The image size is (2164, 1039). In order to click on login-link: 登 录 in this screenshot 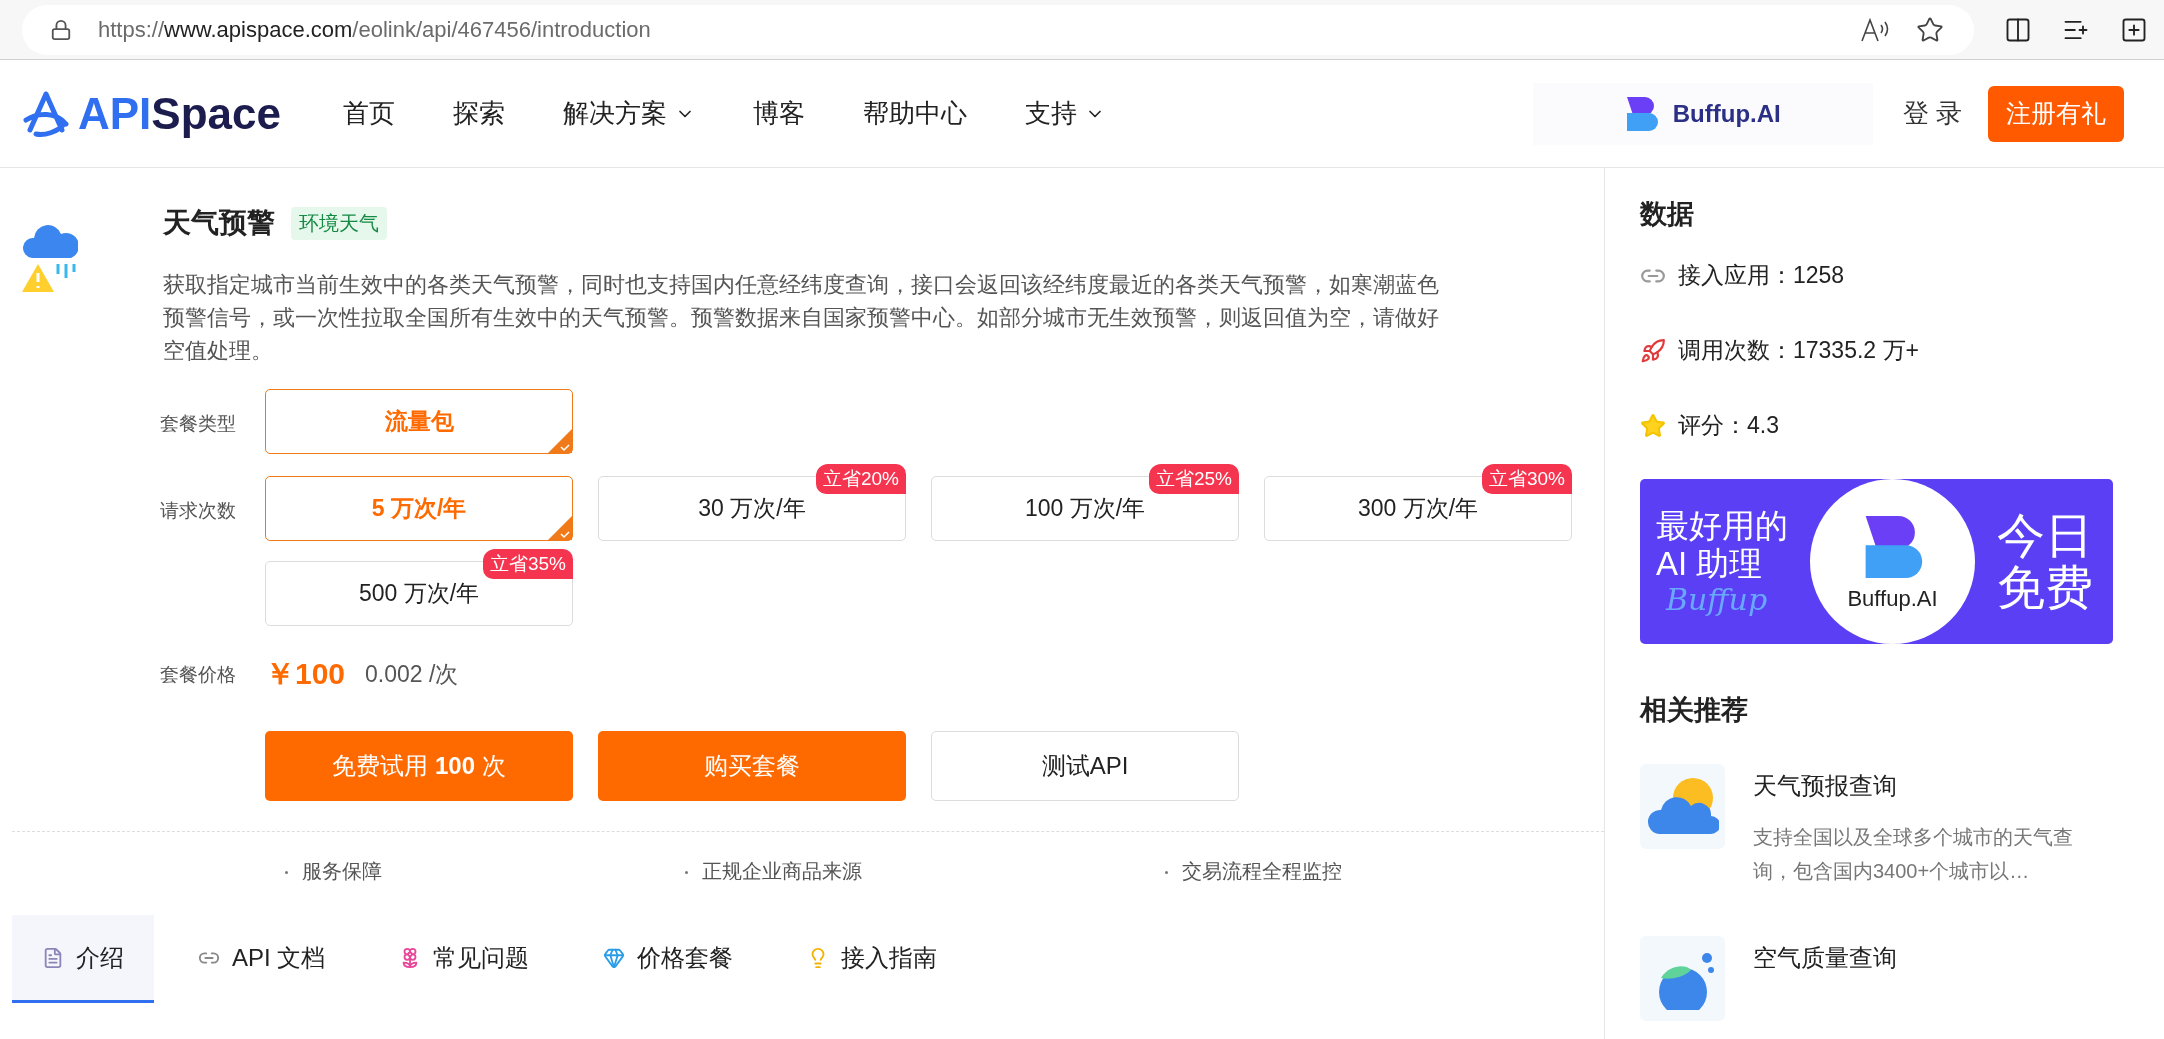, I will do `click(1932, 113)`.